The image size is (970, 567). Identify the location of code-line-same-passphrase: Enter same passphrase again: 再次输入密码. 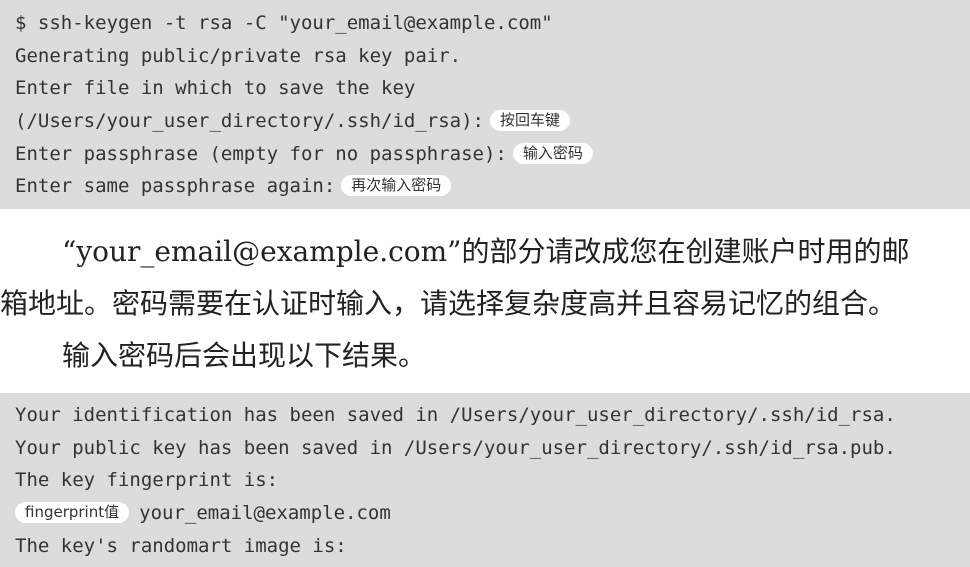
(492, 186).